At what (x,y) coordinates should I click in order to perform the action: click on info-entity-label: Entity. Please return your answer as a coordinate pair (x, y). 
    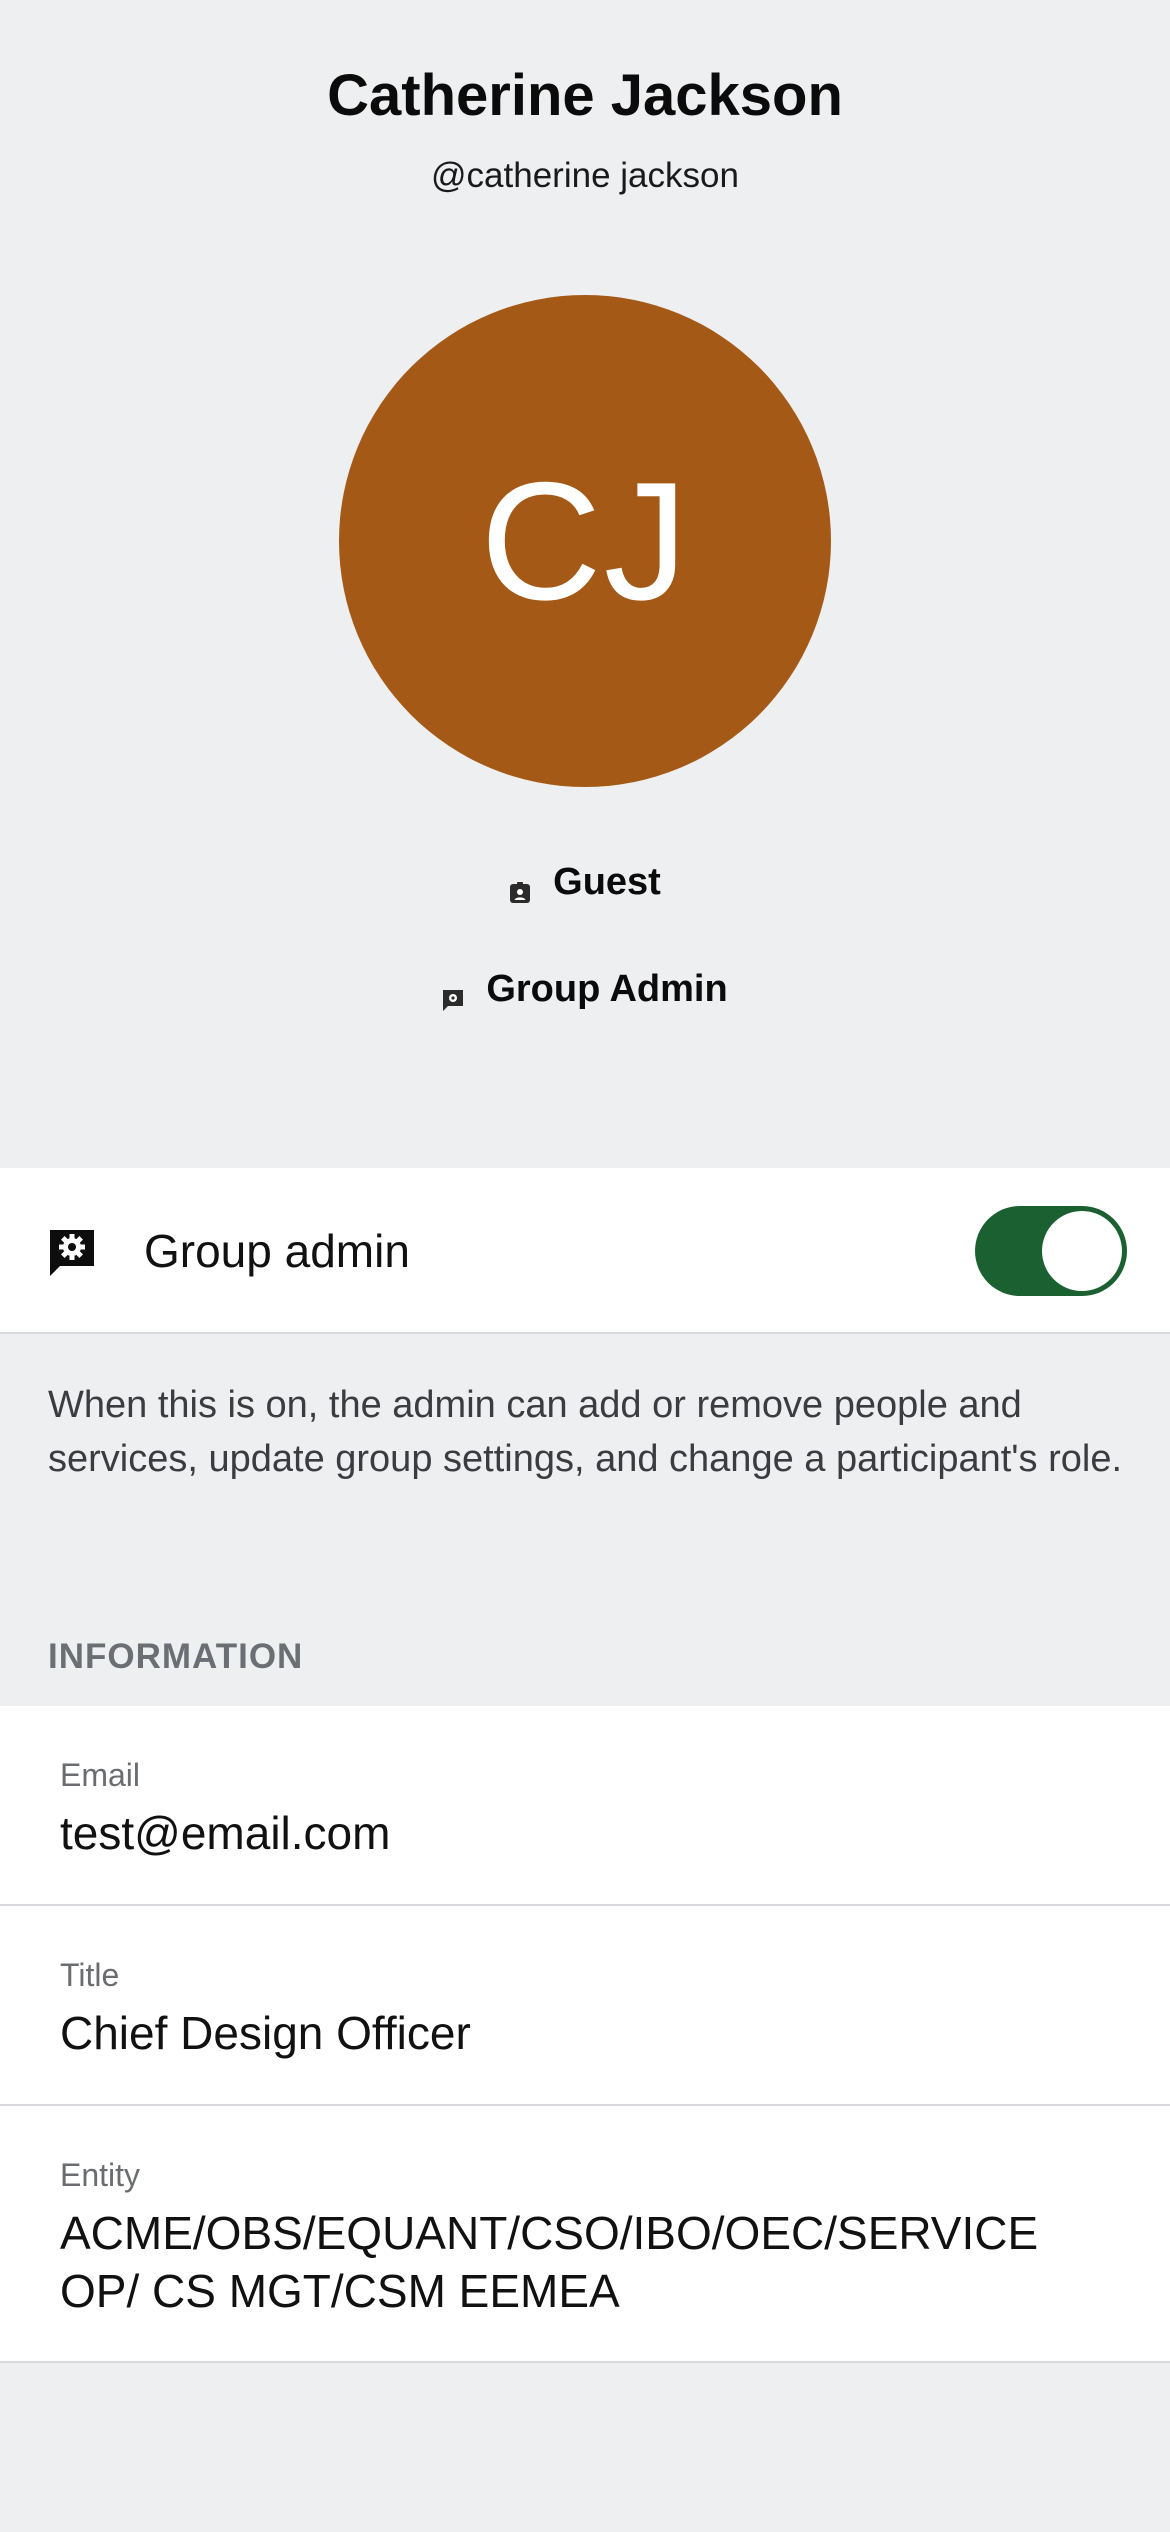
    Looking at the image, I should click on (100, 2175).